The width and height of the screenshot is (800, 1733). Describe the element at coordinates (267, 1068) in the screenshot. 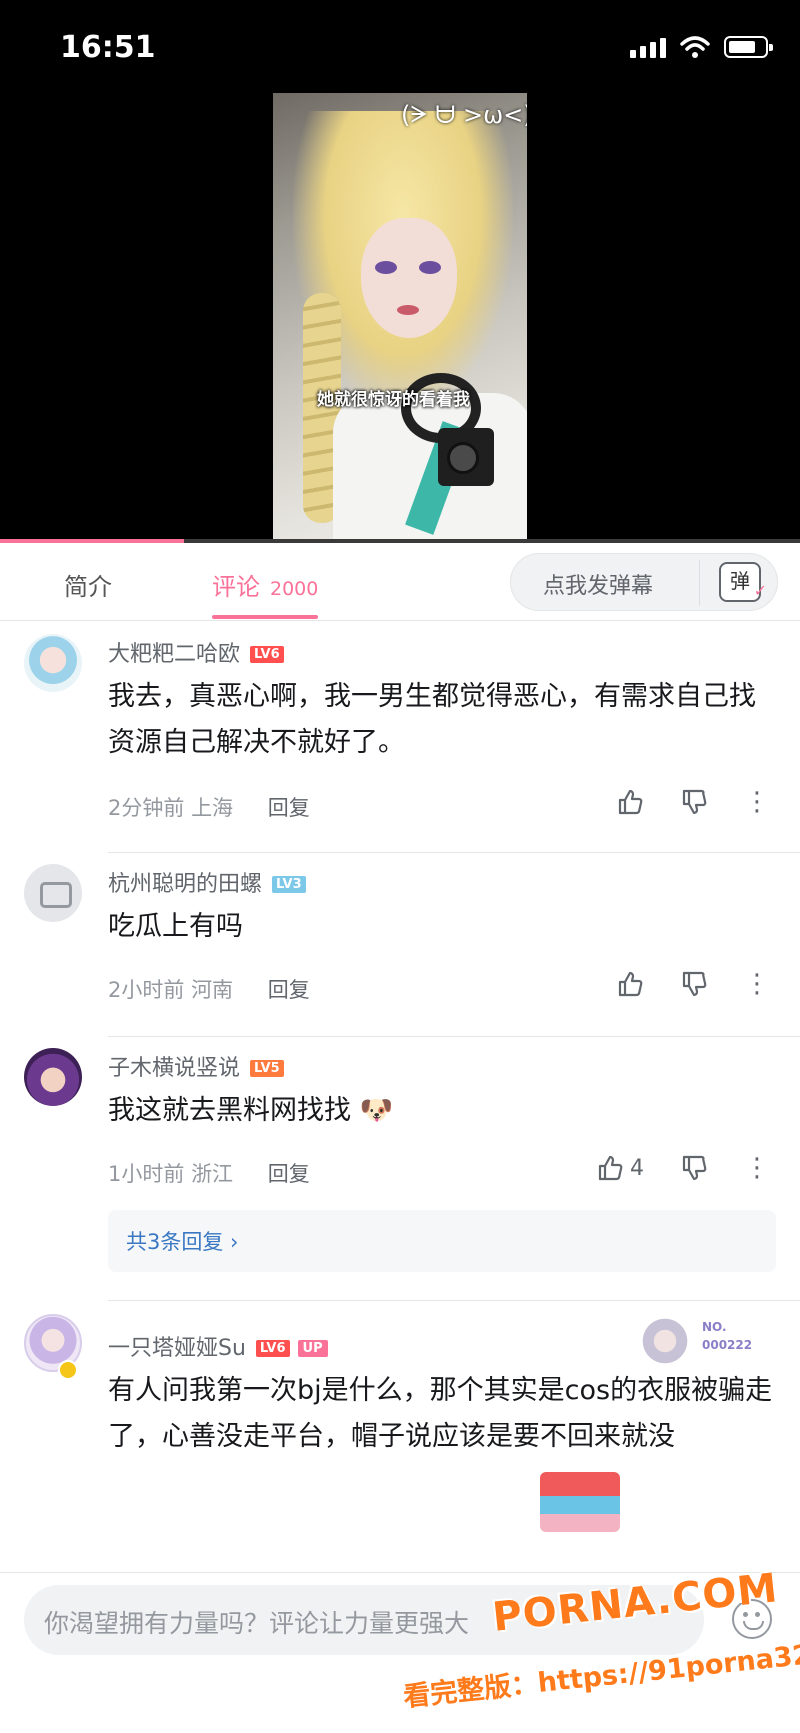

I see `level-badge: LV5` at that location.